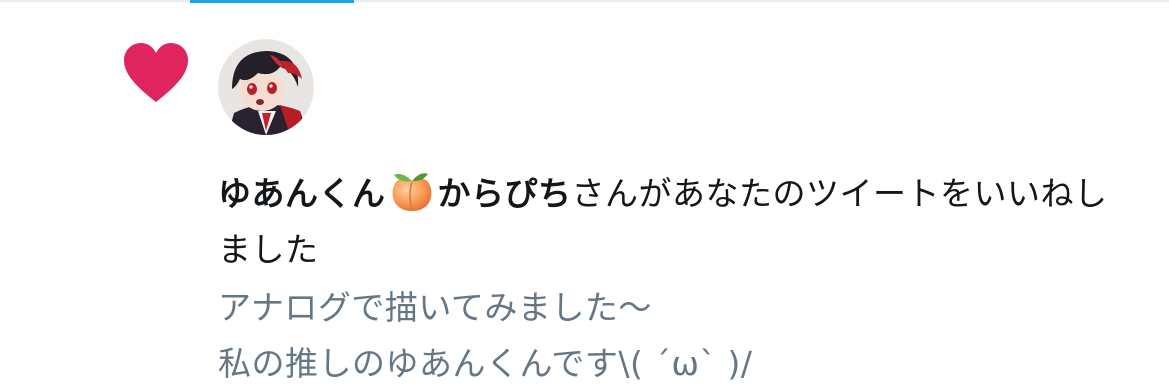 Image resolution: width=1169 pixels, height=392 pixels. I want to click on user-name-link: ゆあんくん からぴち, so click(395, 193).